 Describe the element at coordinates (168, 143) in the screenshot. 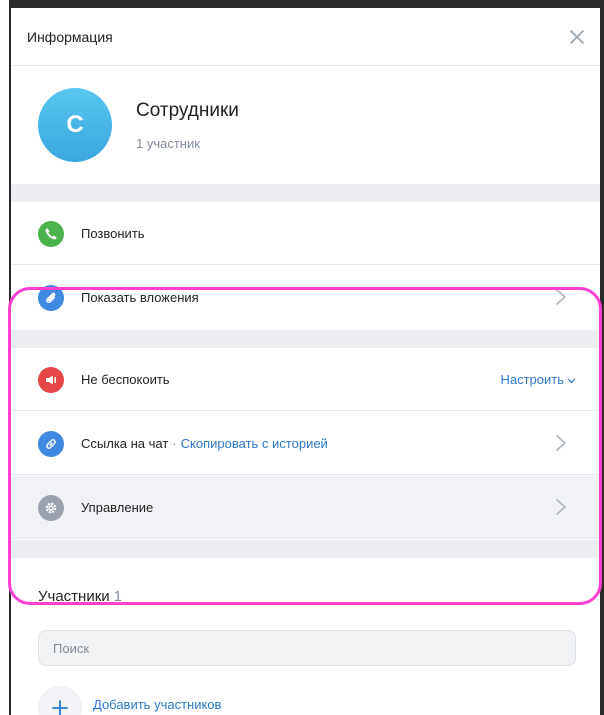

I see `member-count-subtitle: 1 участник` at that location.